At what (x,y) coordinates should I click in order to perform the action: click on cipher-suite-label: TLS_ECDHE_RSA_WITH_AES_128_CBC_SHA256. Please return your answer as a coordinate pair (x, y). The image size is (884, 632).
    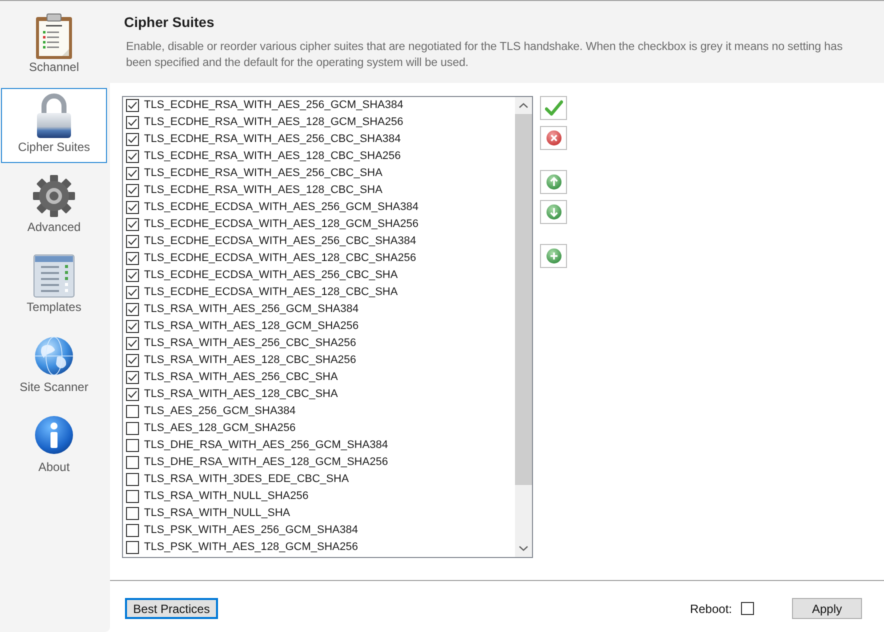
    Looking at the image, I should click on (272, 156).